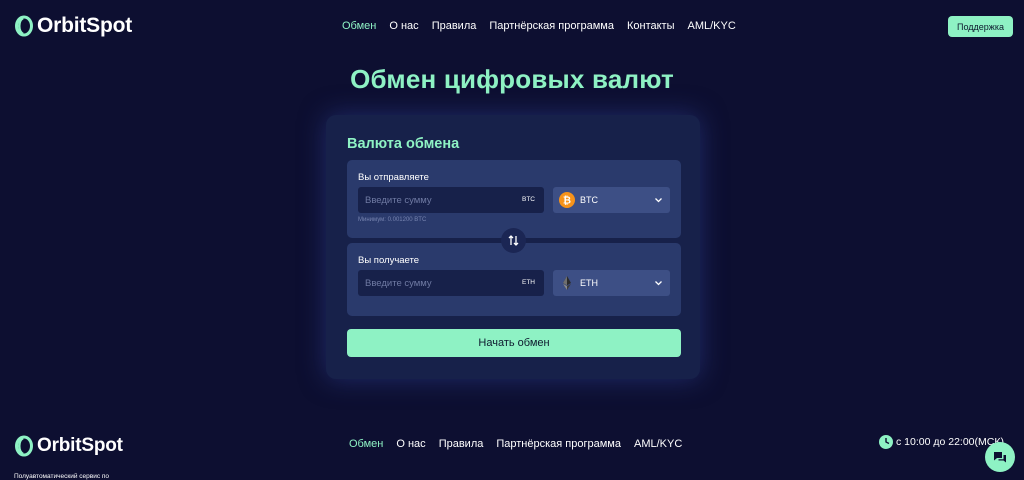  I want to click on send-amount-field: BTC, so click(451, 200).